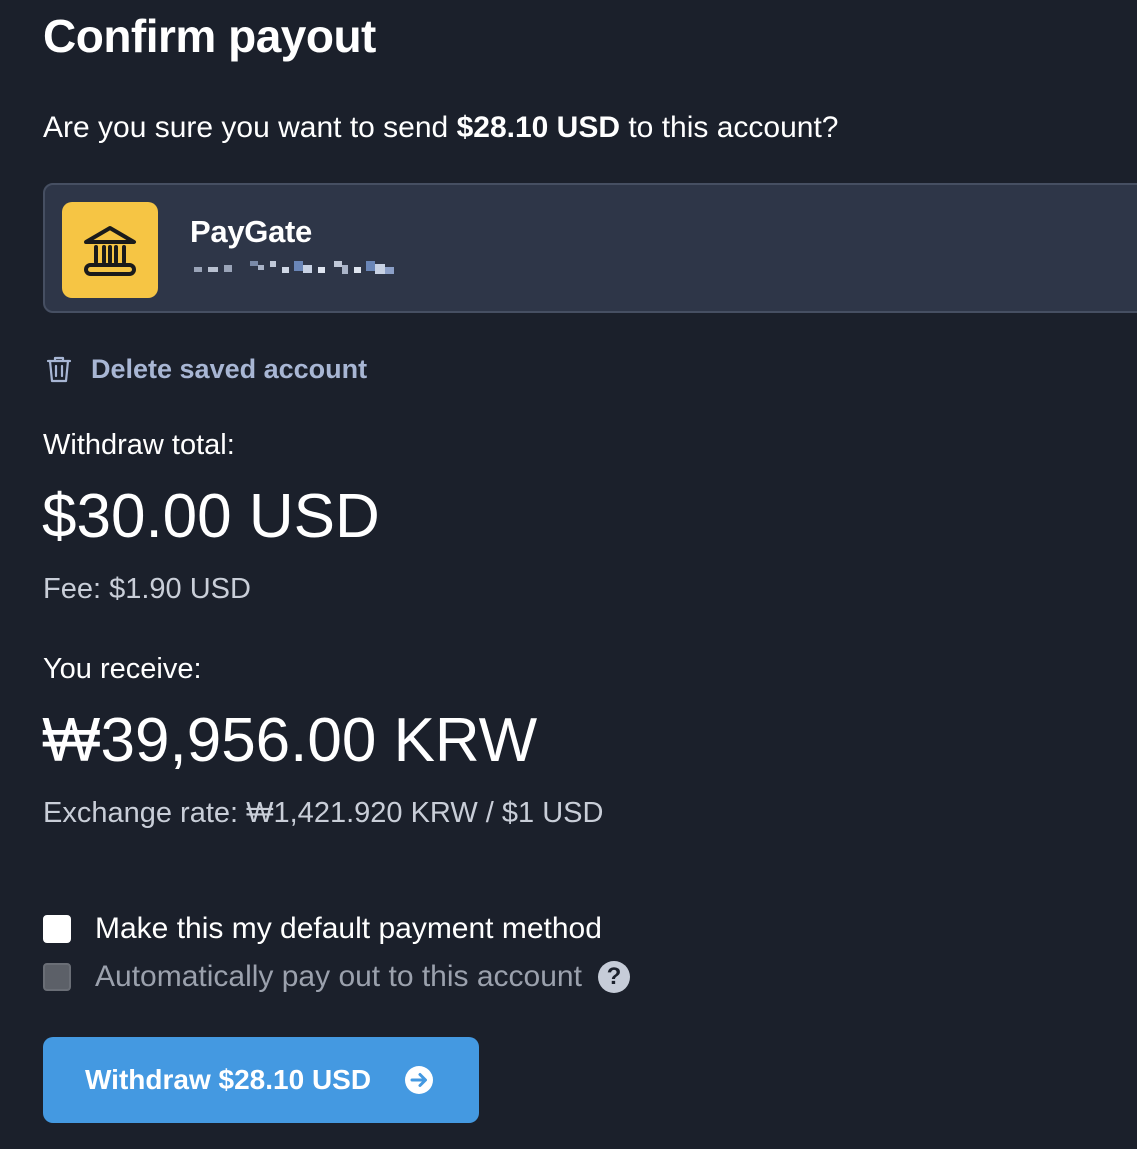 The height and width of the screenshot is (1149, 1137). What do you see at coordinates (294, 267) in the screenshot?
I see `masked-account-number` at bounding box center [294, 267].